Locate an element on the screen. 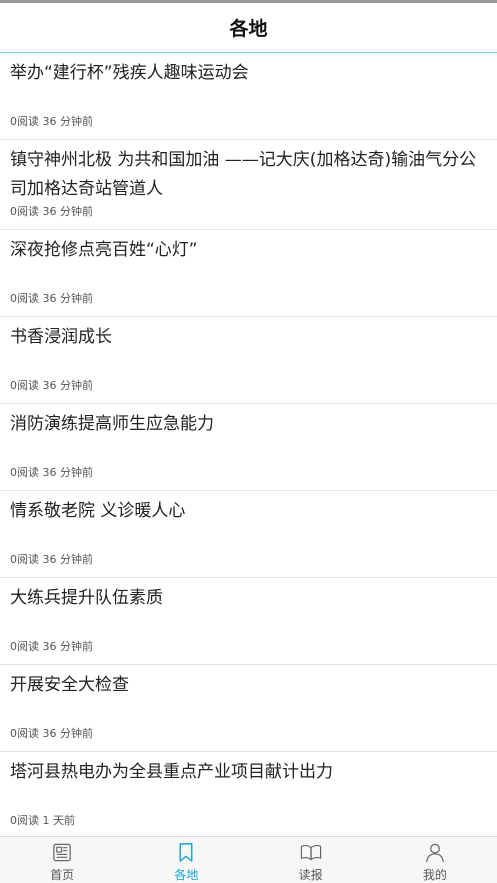 Image resolution: width=497 pixels, height=883 pixels. page-title: 各地 is located at coordinates (248, 29).